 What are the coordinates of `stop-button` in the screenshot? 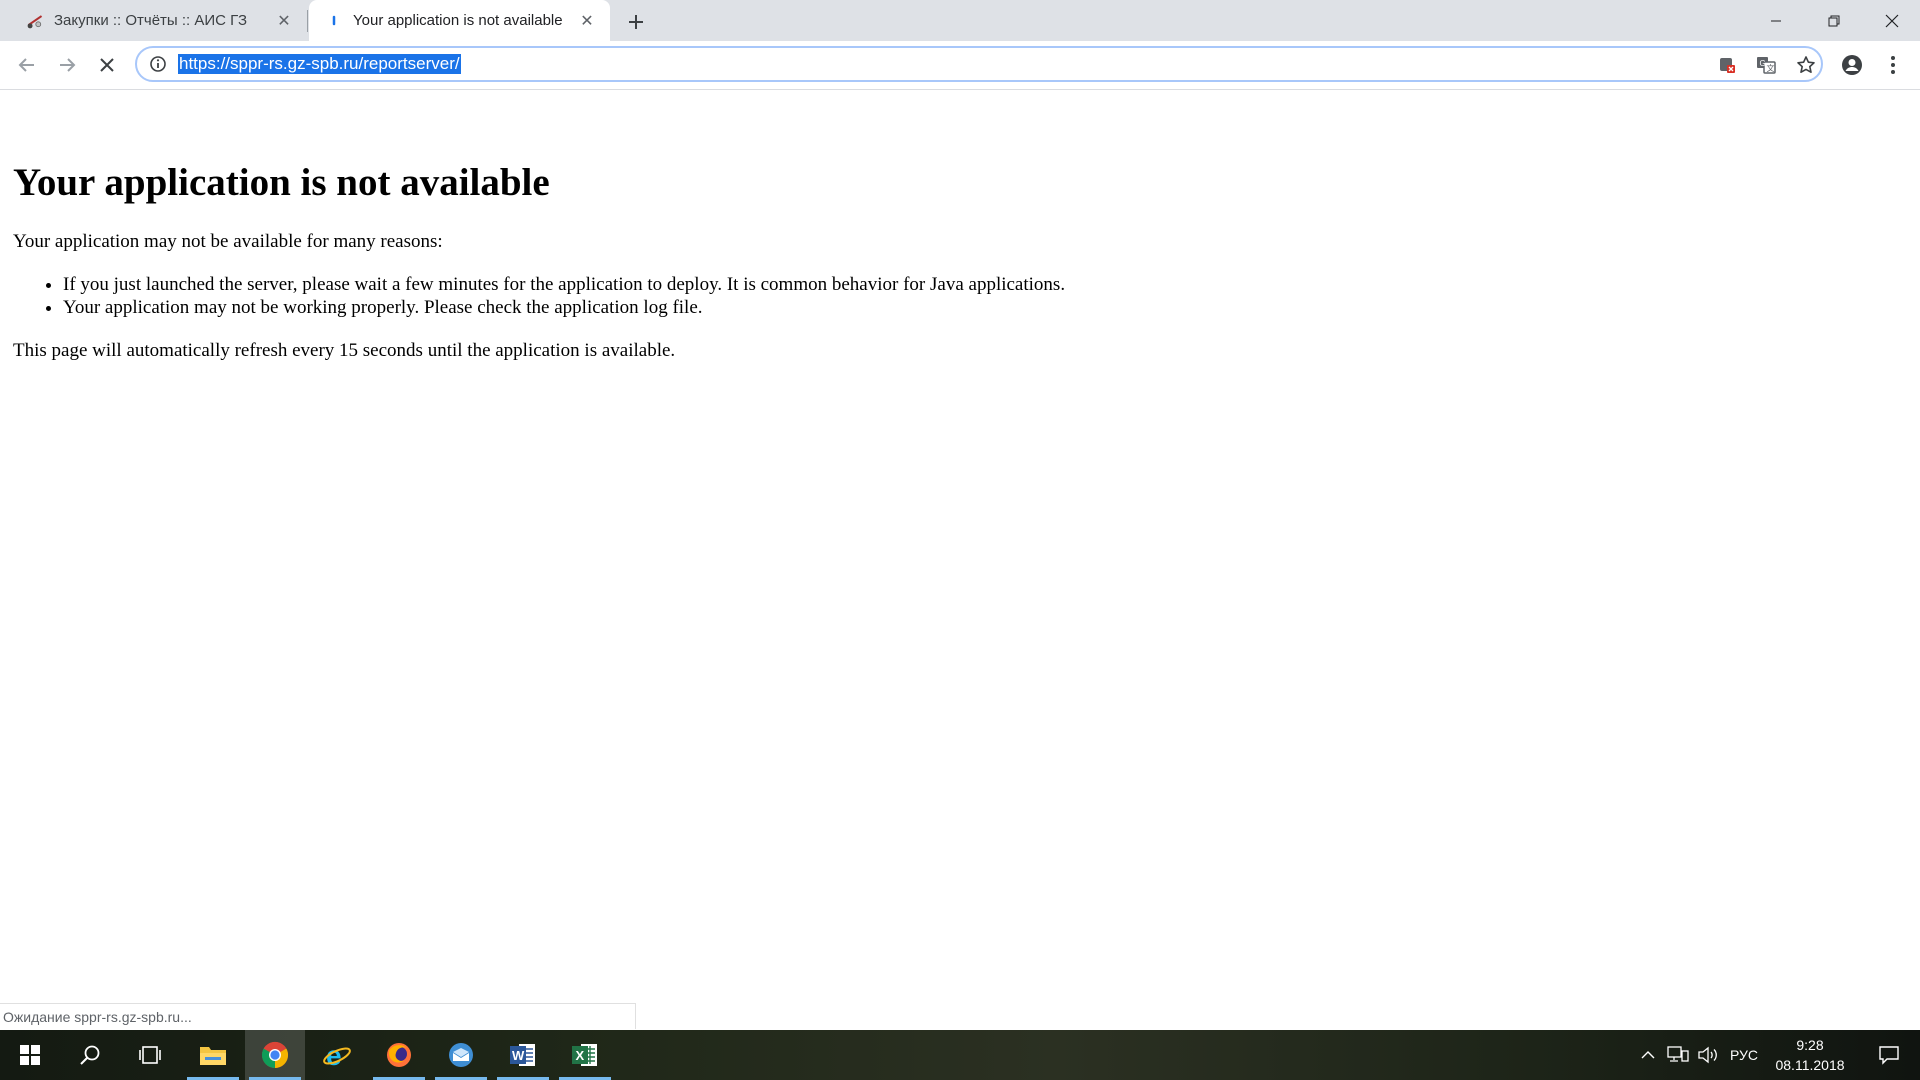 It's located at (107, 65).